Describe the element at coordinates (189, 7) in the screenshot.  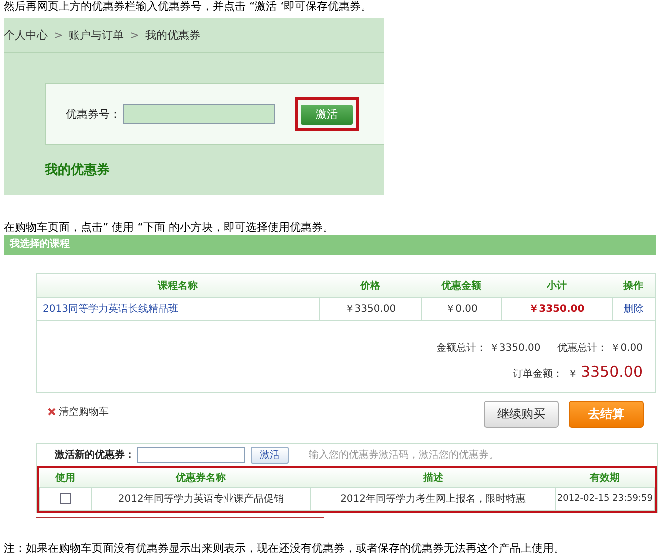
I see `instruction-text: 然后再网页上方的优惠券栏输入优惠券号，并点击 “激活 ‘即可保存优惠券。` at that location.